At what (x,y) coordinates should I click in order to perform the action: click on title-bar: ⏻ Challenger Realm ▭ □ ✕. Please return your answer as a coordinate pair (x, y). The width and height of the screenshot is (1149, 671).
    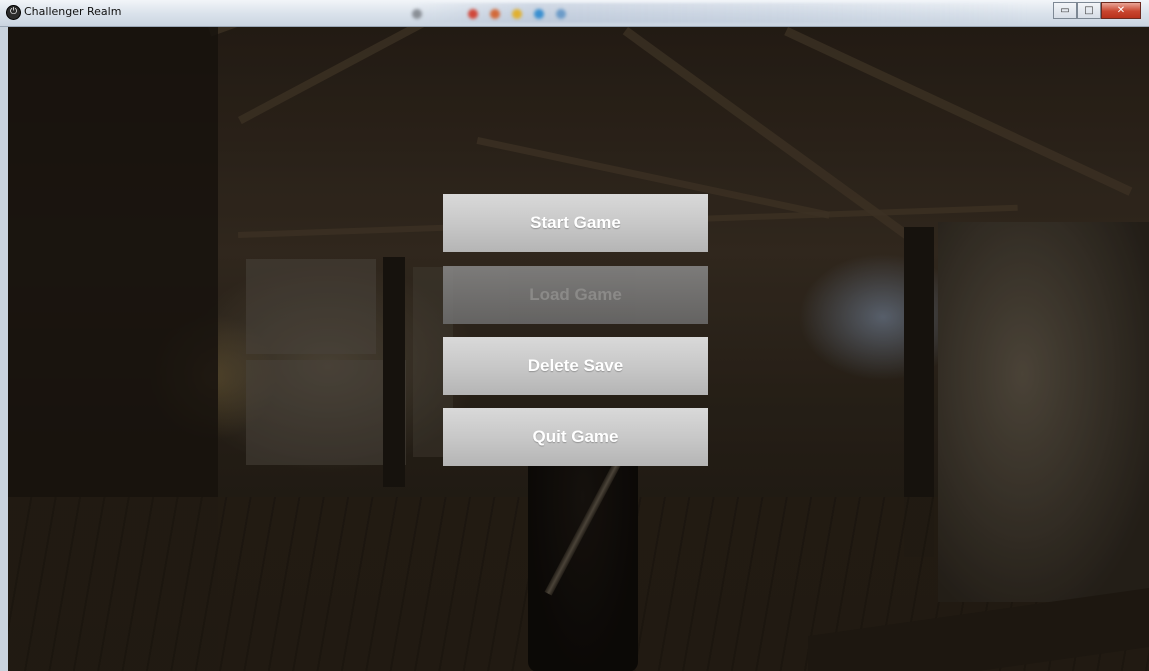
    Looking at the image, I should click on (574, 13).